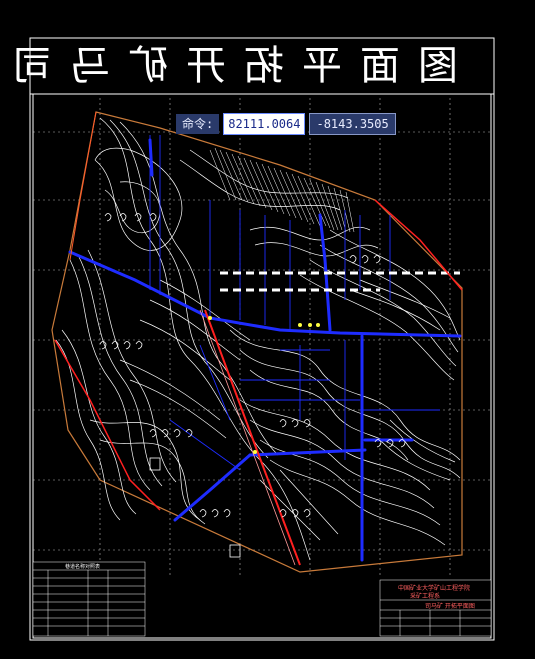 The width and height of the screenshot is (535, 659). I want to click on title-block-institution: 中国矿业大学矿山工程学院, so click(434, 588).